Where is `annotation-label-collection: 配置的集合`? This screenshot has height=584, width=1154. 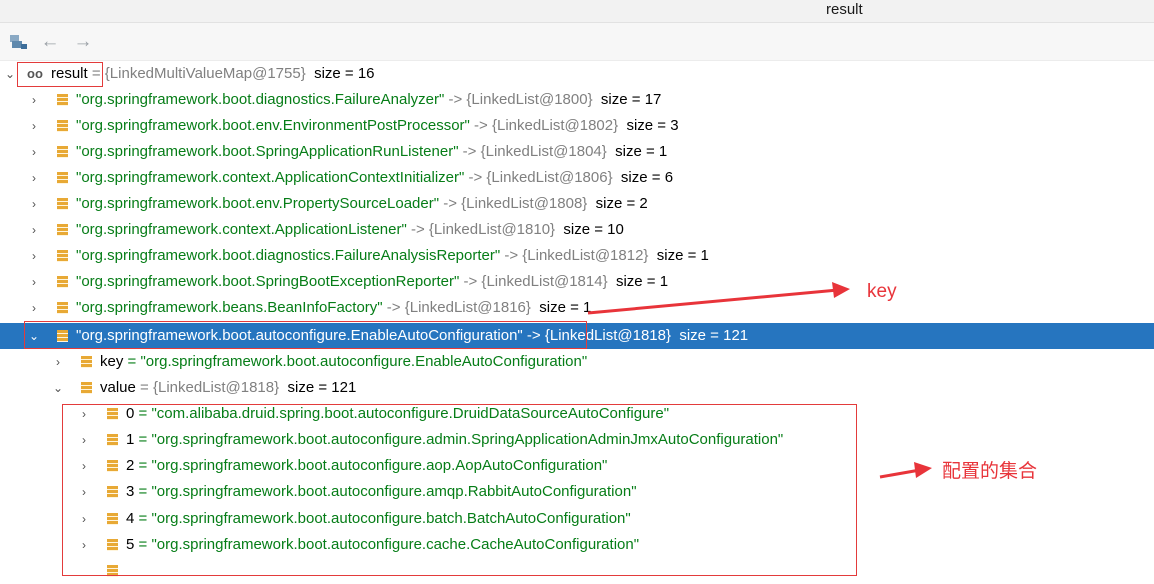 annotation-label-collection: 配置的集合 is located at coordinates (990, 471).